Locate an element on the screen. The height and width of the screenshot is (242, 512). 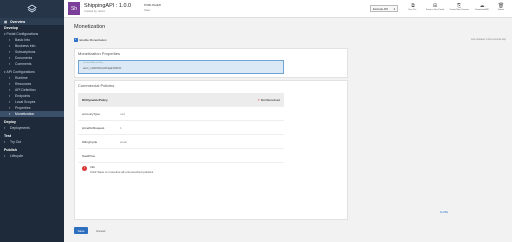
sidebar-item-deployments: ▪ Deployments is located at coordinates (32, 128).